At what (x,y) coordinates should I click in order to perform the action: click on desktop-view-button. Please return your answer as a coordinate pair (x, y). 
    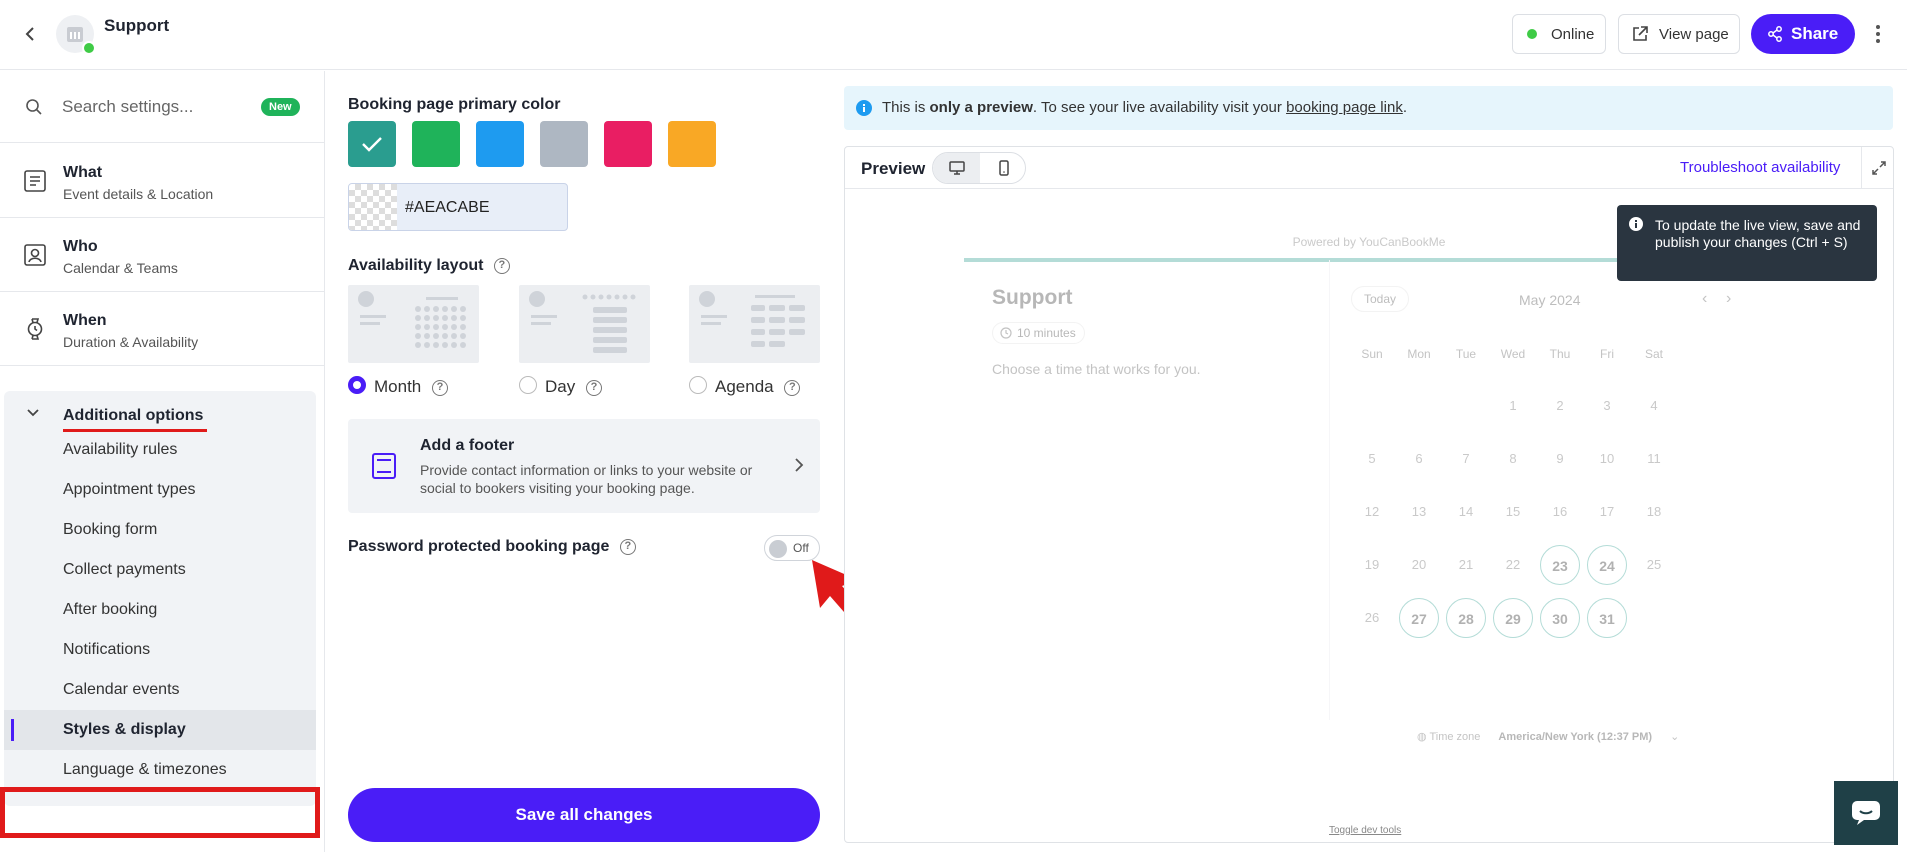
    Looking at the image, I should click on (956, 168).